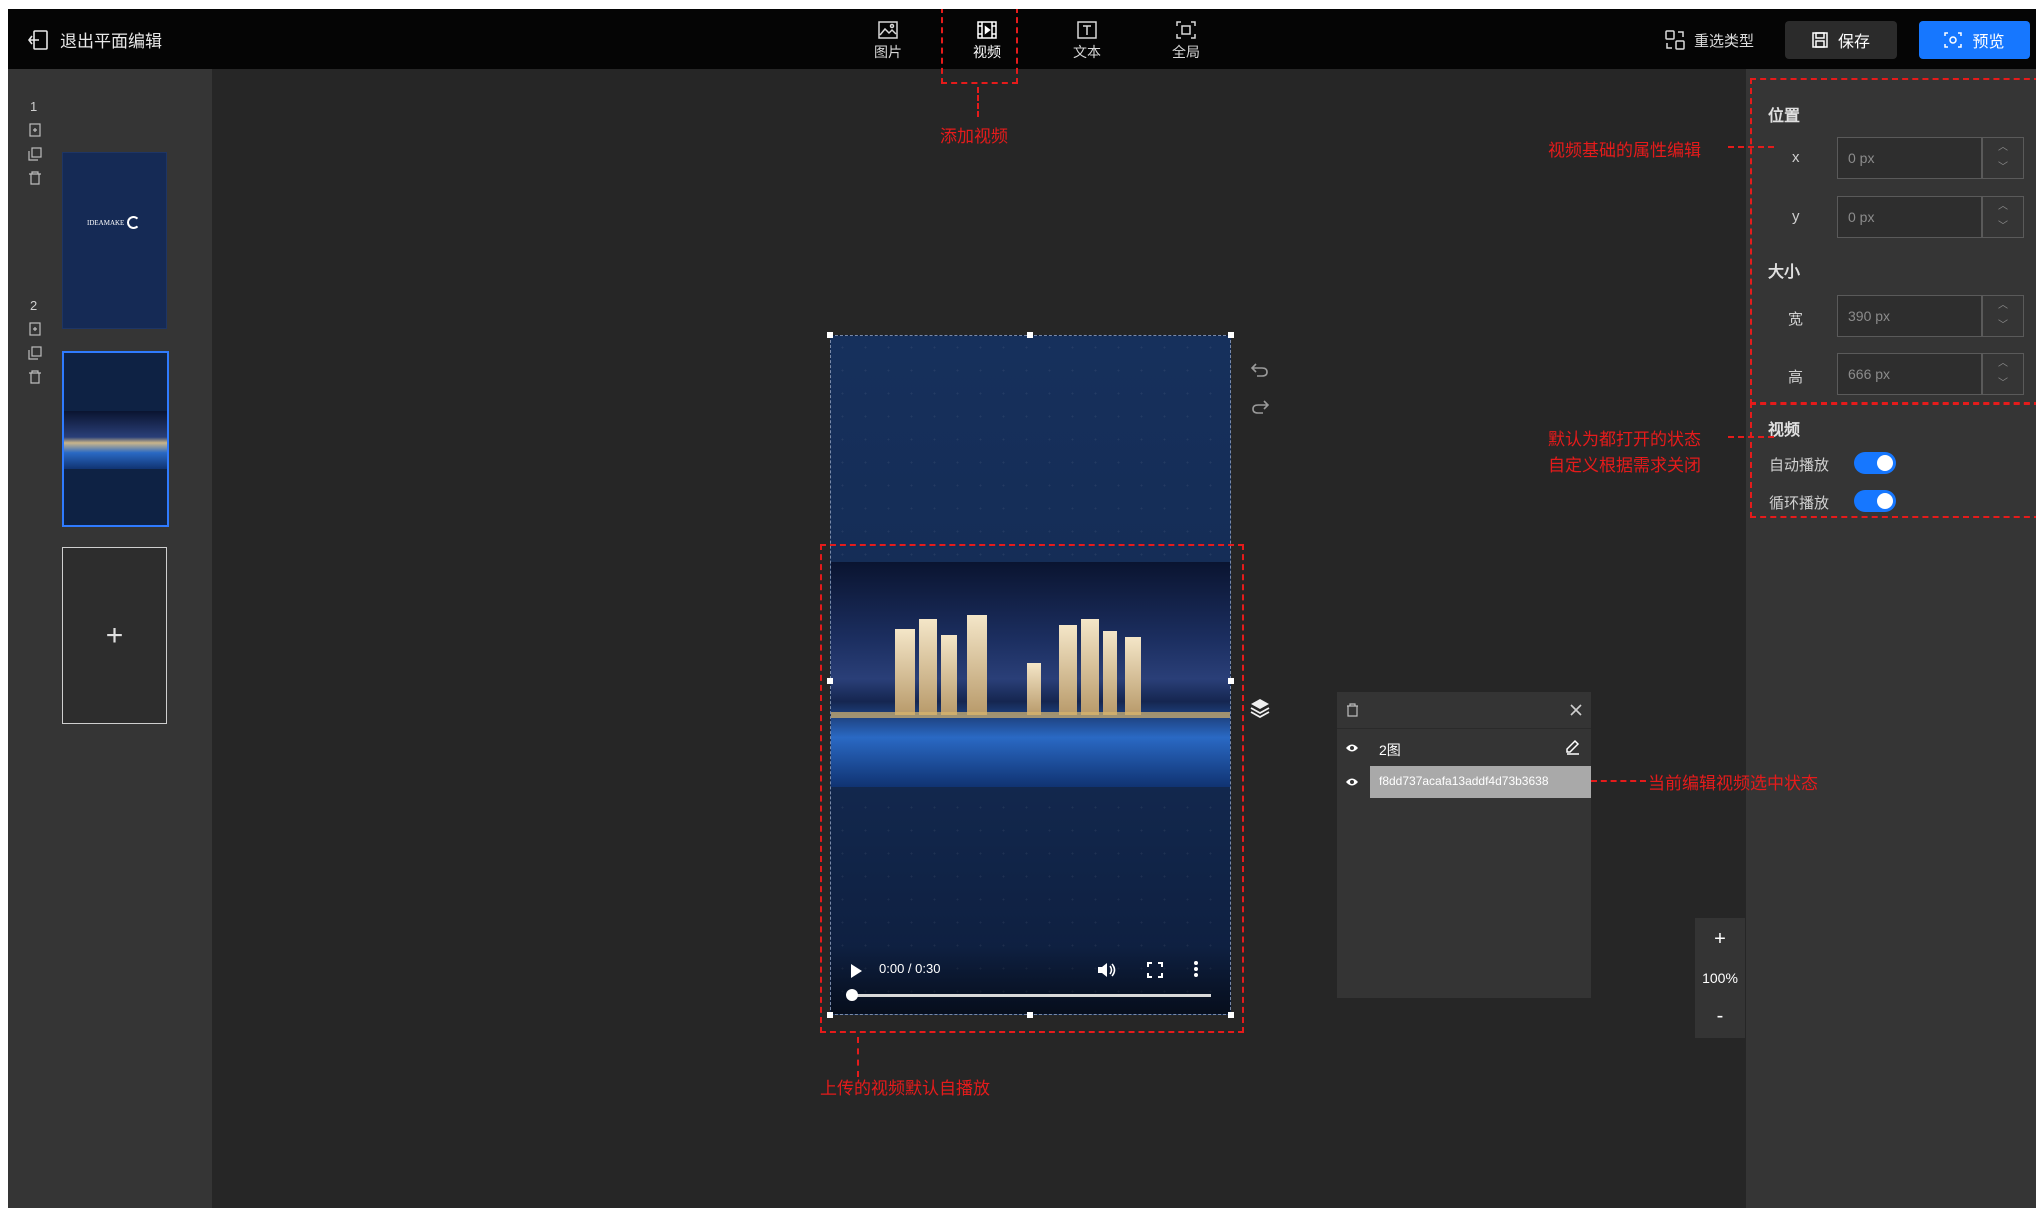 The width and height of the screenshot is (2036, 1208). Describe the element at coordinates (1032, 788) in the screenshot. I see `annotation-box-video` at that location.